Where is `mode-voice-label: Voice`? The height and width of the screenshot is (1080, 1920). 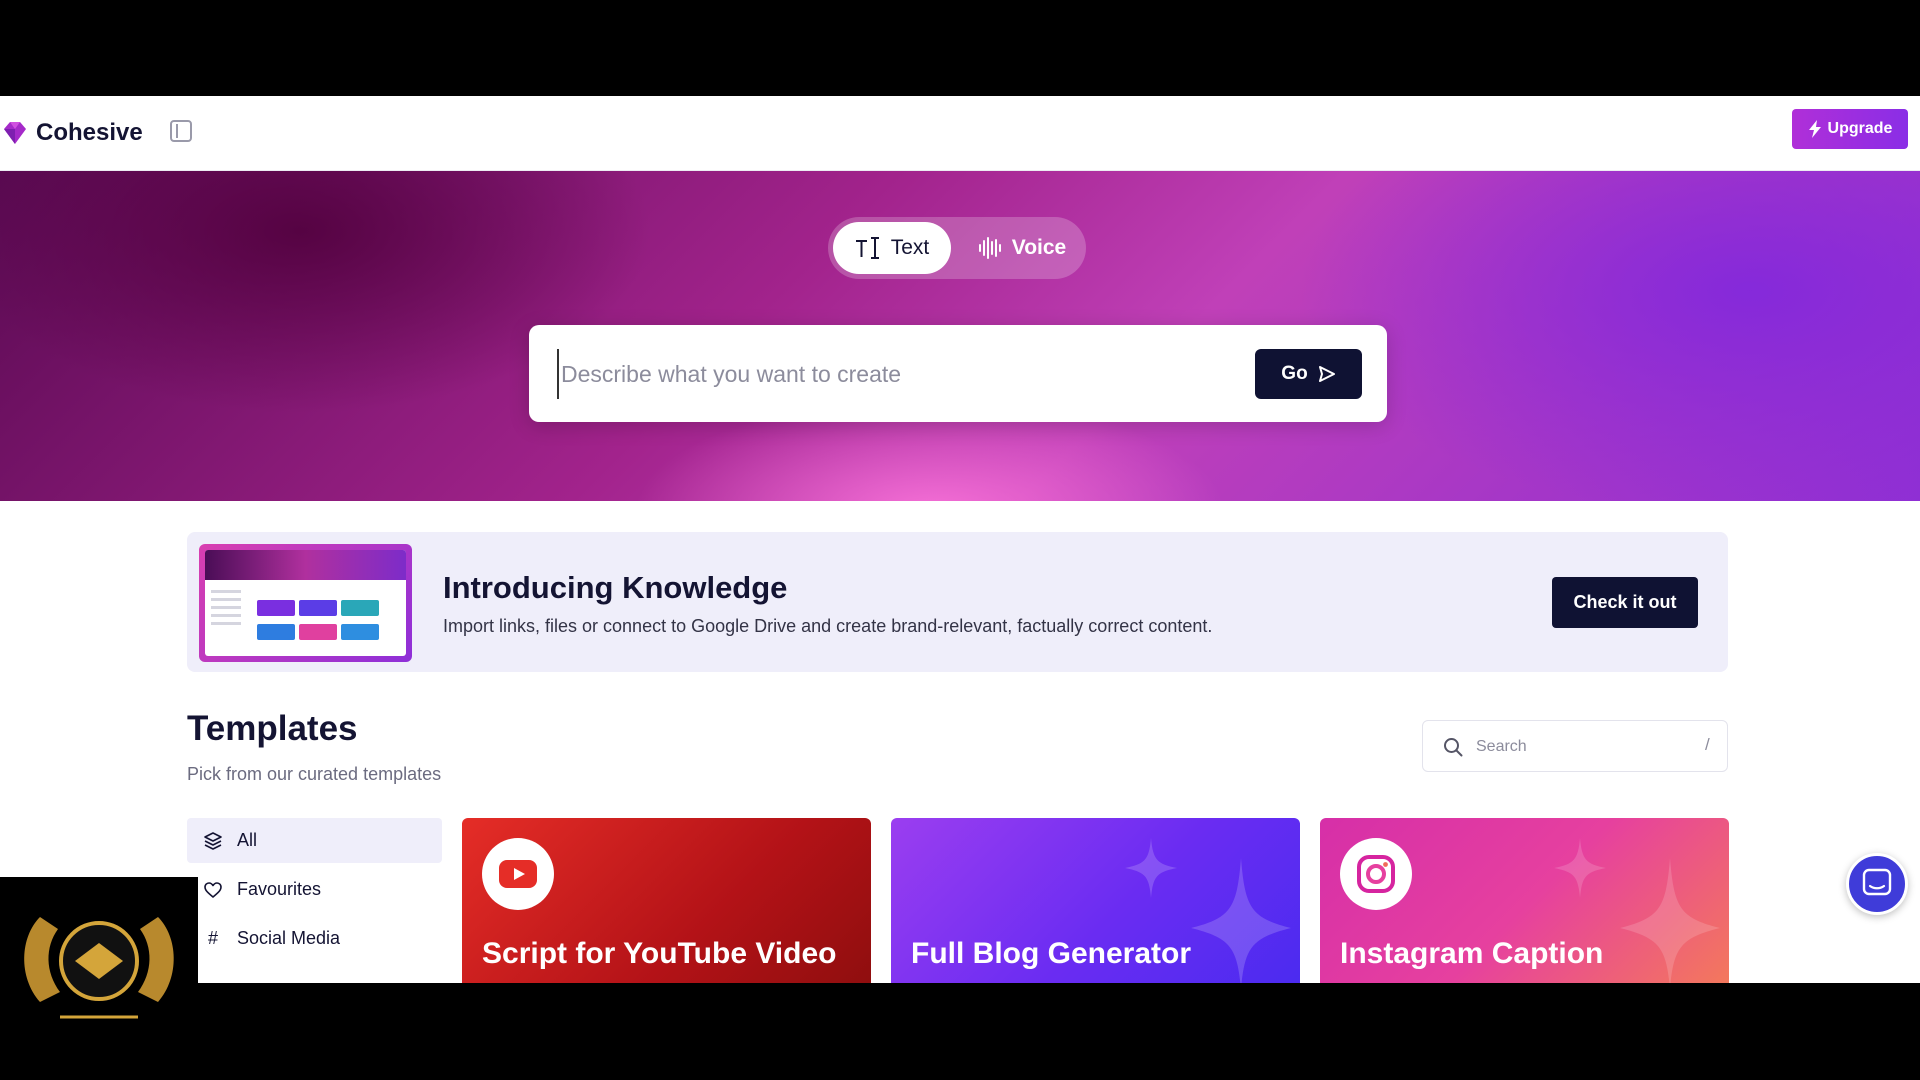
mode-voice-label: Voice is located at coordinates (1039, 247).